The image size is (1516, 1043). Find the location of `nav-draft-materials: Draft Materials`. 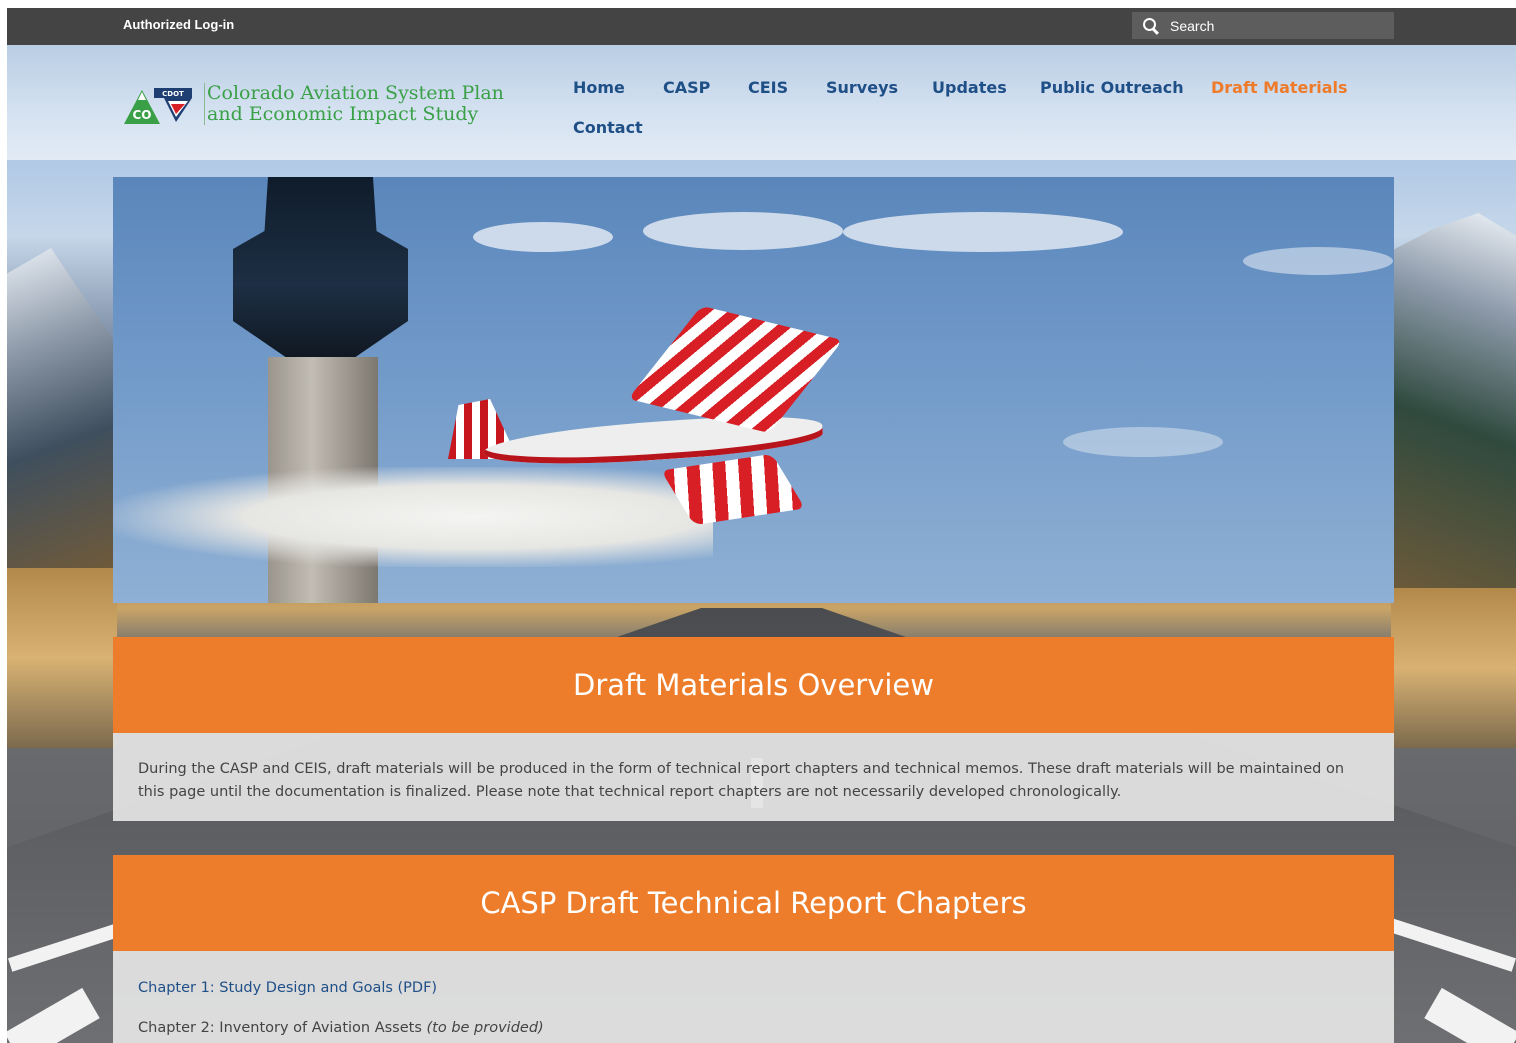

nav-draft-materials: Draft Materials is located at coordinates (1279, 87).